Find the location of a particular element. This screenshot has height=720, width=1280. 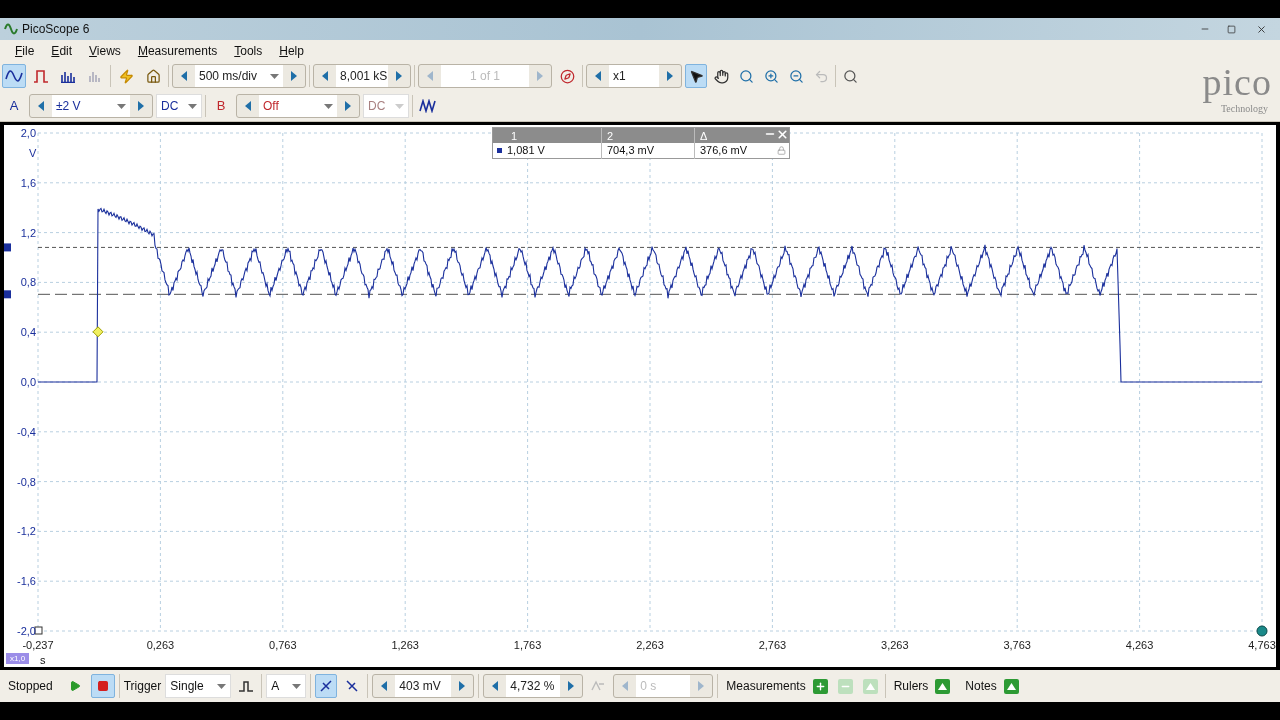

zoom-in-icon is located at coordinates (771, 76).